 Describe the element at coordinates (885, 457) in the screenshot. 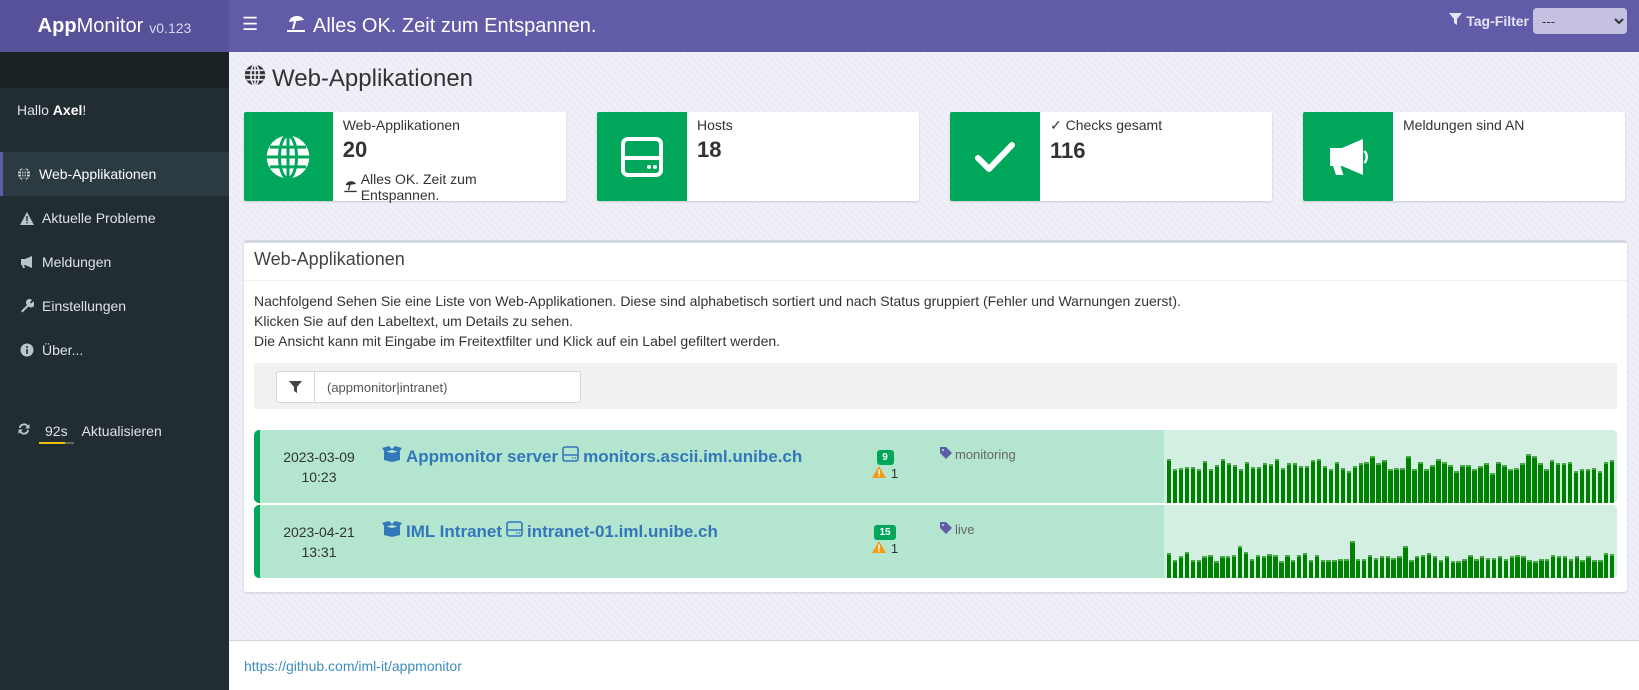

I see `ok-count-badge: 9` at that location.